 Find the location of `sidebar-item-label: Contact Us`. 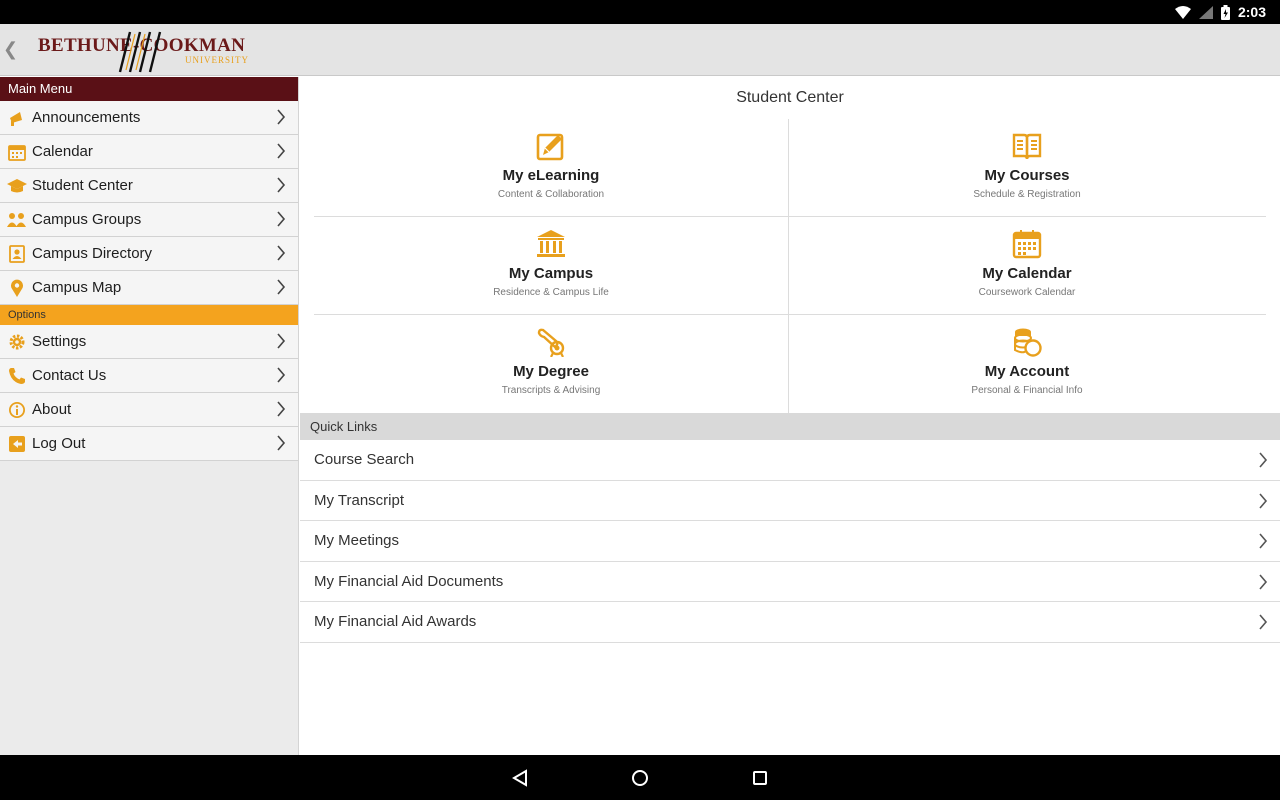

sidebar-item-label: Contact Us is located at coordinates (69, 375).